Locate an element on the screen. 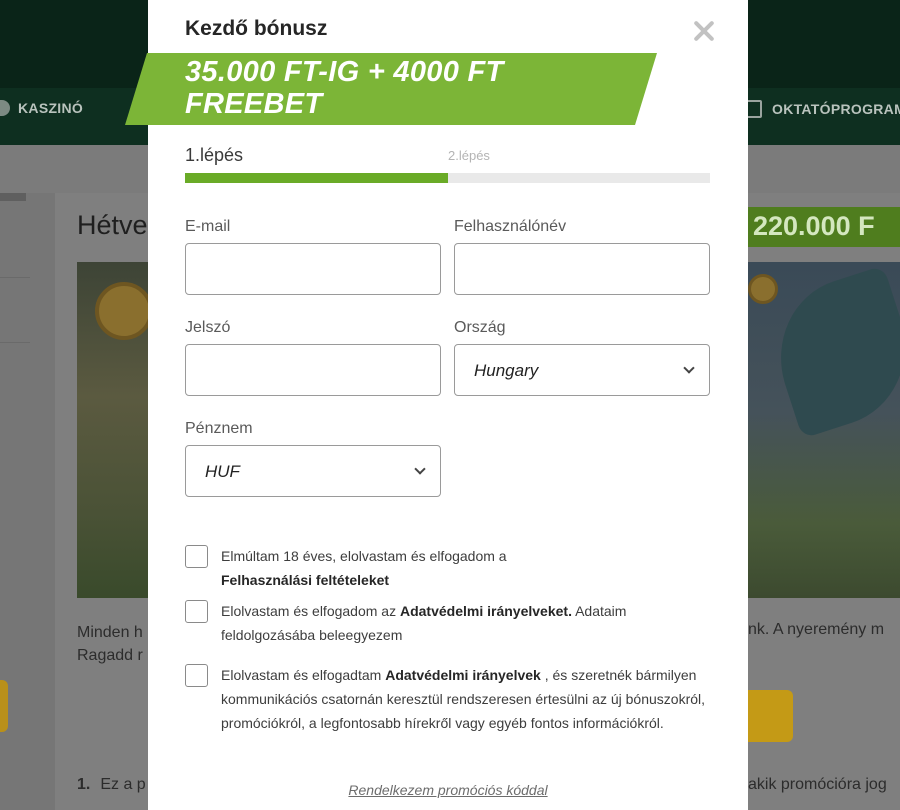 The height and width of the screenshot is (810, 900). privacy-policy-link: Adatvédelmi irányelvek is located at coordinates (463, 675).